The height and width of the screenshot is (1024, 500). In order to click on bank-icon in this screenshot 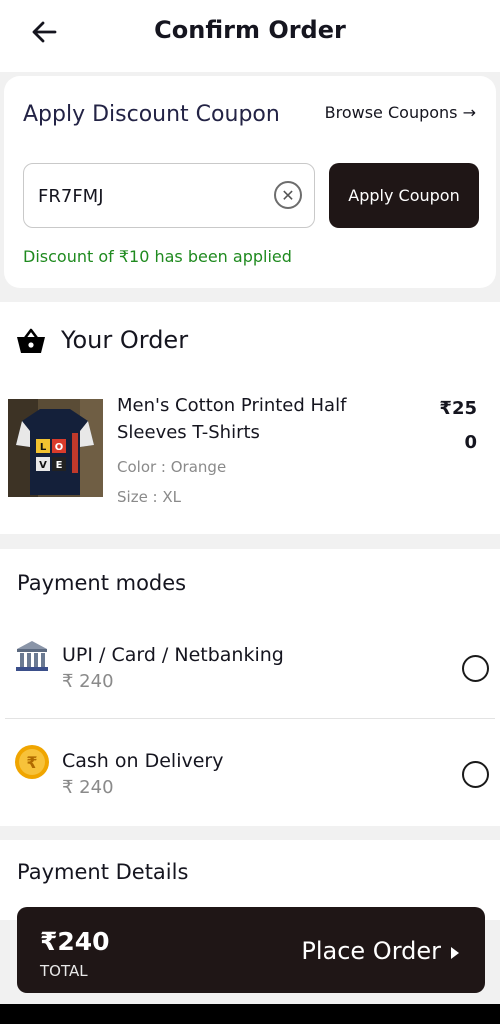, I will do `click(32, 656)`.